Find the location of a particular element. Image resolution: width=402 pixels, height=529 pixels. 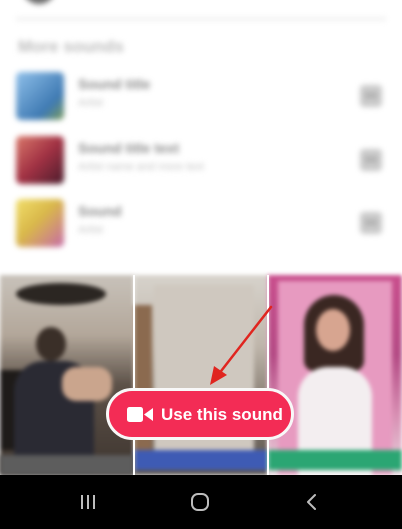

recents-button is located at coordinates (88, 502).